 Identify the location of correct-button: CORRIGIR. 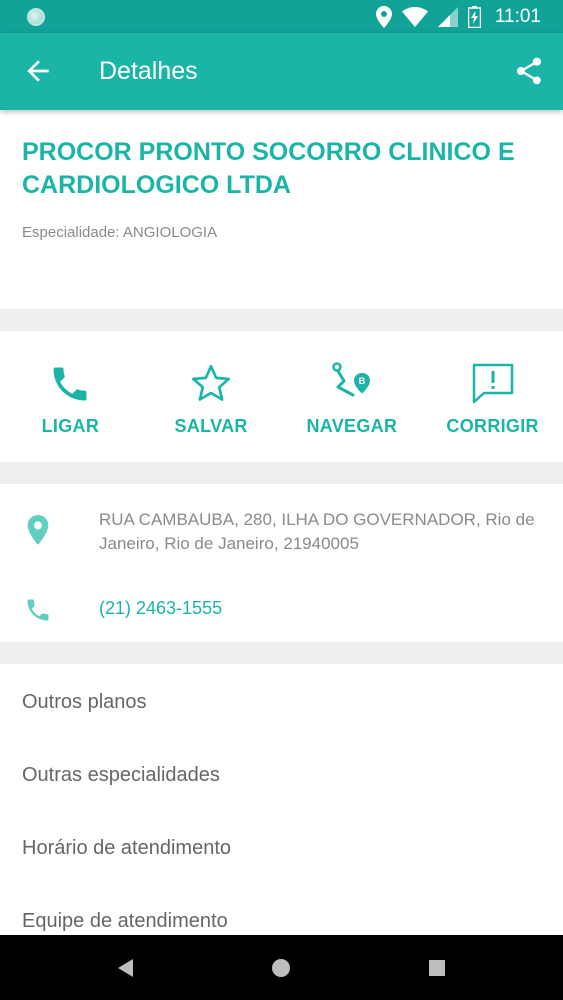
(492, 396).